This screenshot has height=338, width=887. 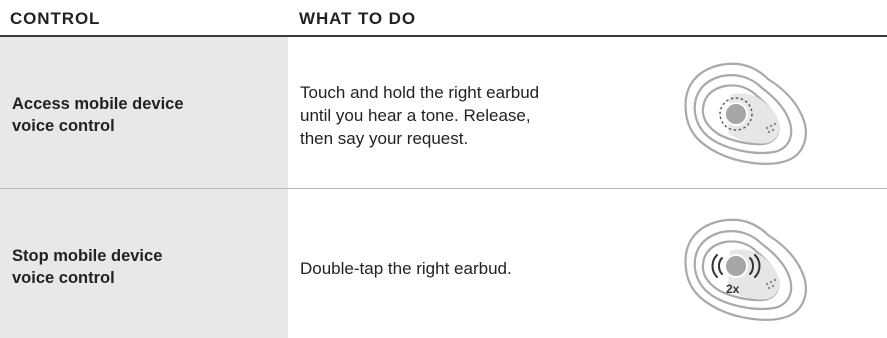 What do you see at coordinates (87, 267) in the screenshot?
I see `control-name: Stop mobile device voice control` at bounding box center [87, 267].